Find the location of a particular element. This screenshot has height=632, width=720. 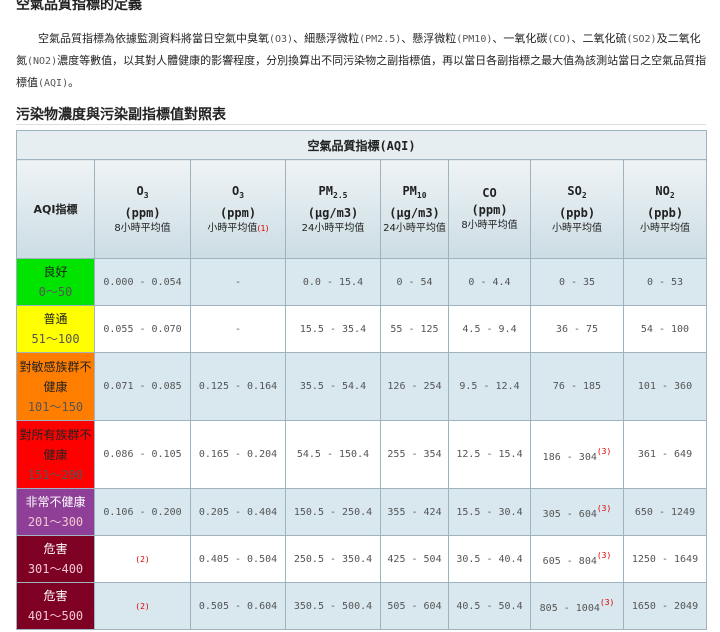

aqi-range: 201～300 is located at coordinates (55, 522).